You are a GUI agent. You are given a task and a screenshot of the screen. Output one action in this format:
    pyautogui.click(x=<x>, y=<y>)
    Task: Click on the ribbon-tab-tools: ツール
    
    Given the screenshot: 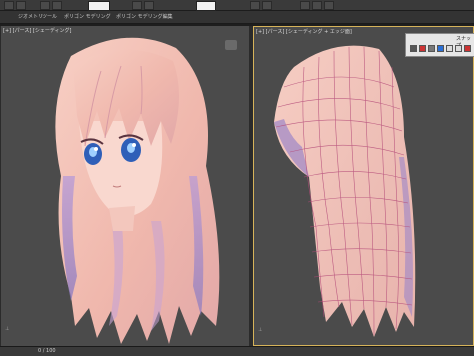 What is the action you would take?
    pyautogui.click(x=49, y=17)
    